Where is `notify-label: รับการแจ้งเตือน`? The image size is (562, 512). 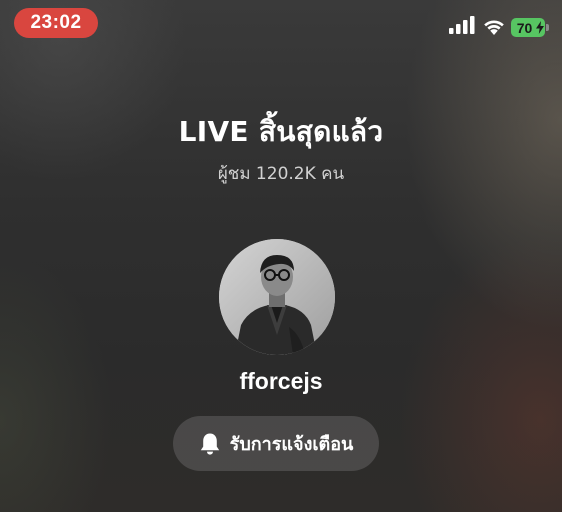 notify-label: รับการแจ้งเตือน is located at coordinates (291, 444).